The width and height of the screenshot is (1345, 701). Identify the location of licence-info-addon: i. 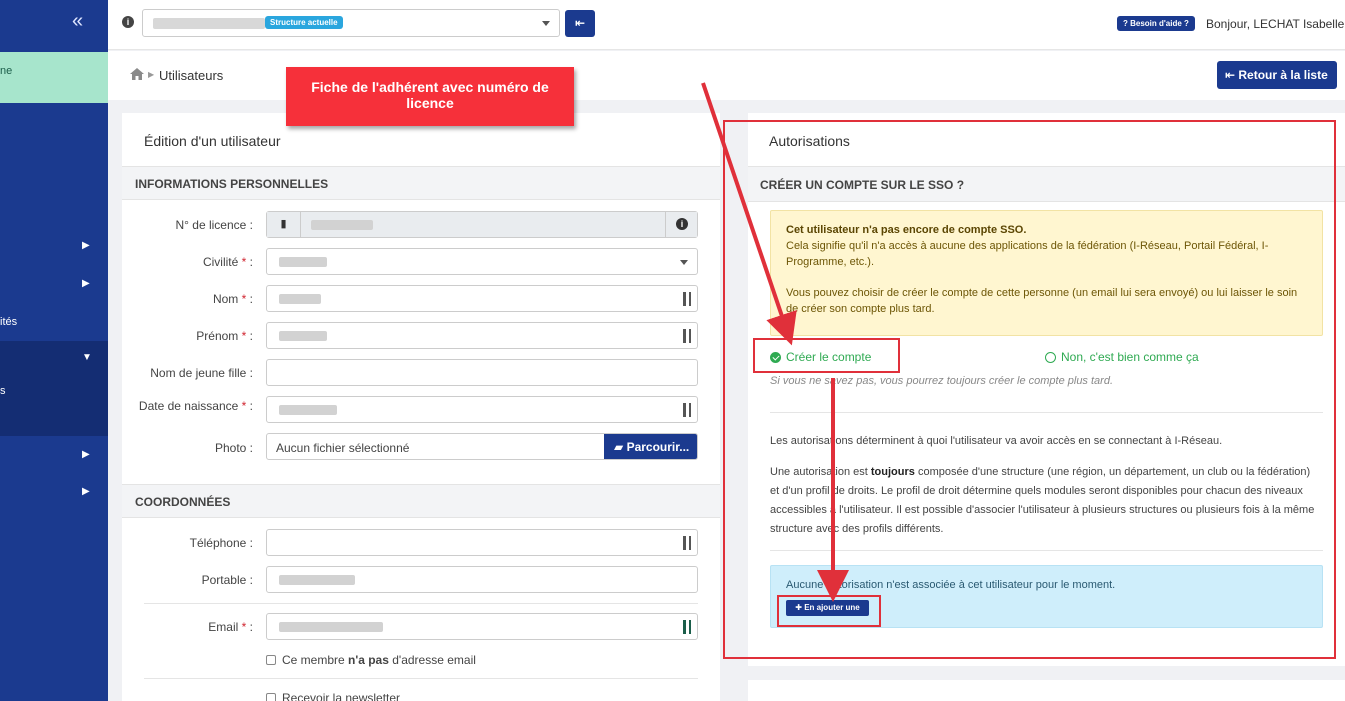
(681, 224).